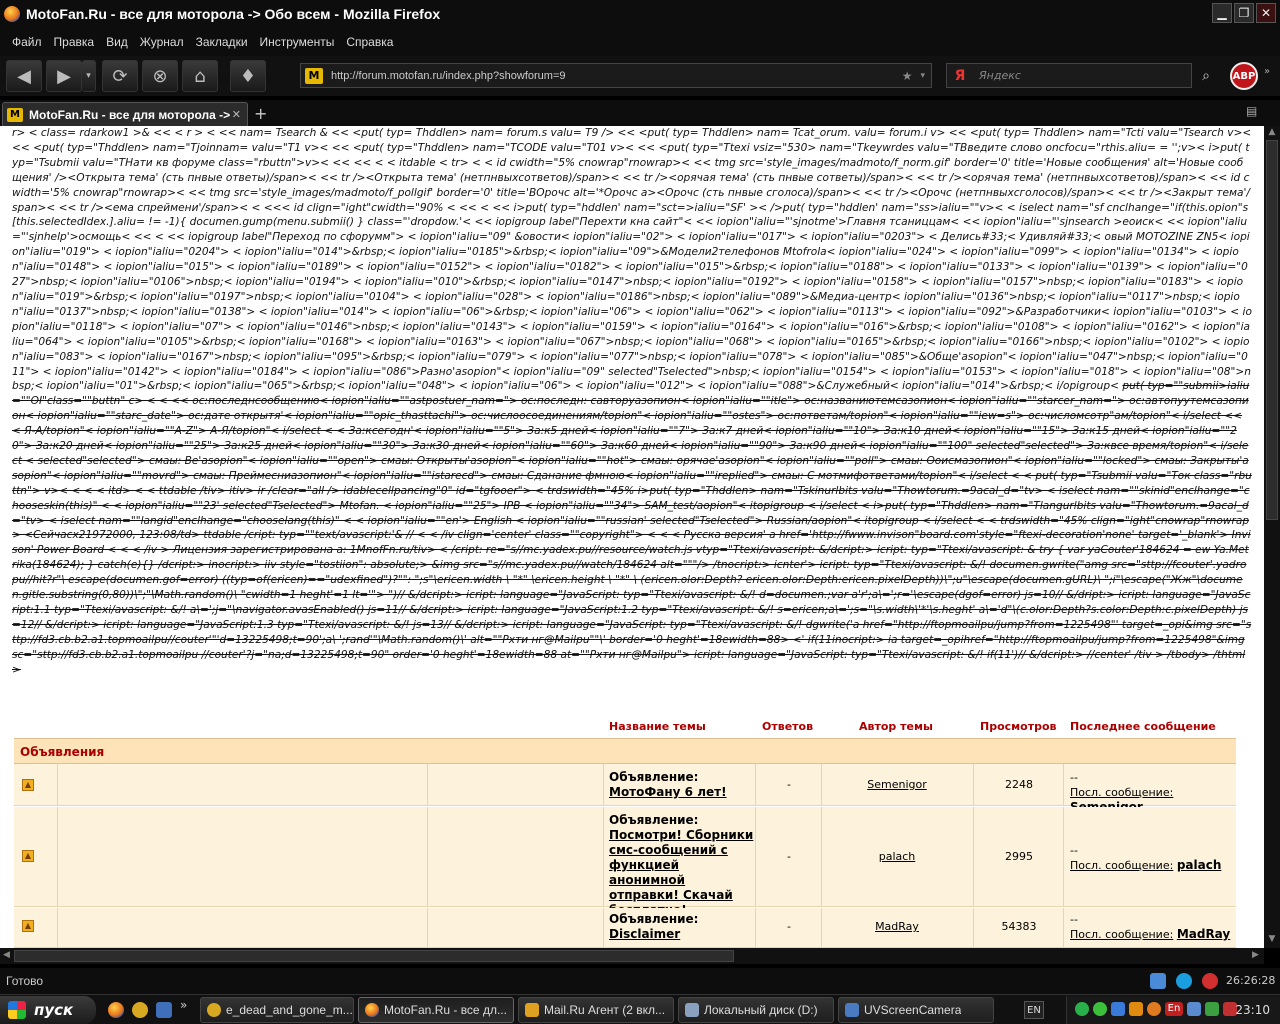 This screenshot has height=1024, width=1280. Describe the element at coordinates (260, 113) in the screenshot. I see `new-tab-button: +` at that location.